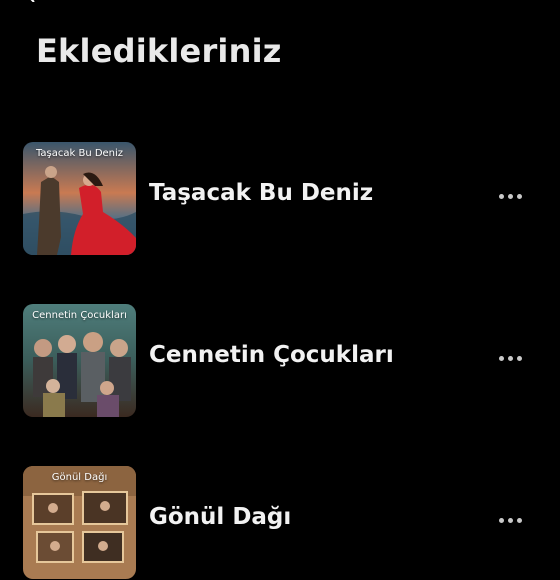  What do you see at coordinates (261, 193) in the screenshot?
I see `item-title: Taşacak Bu Deniz` at bounding box center [261, 193].